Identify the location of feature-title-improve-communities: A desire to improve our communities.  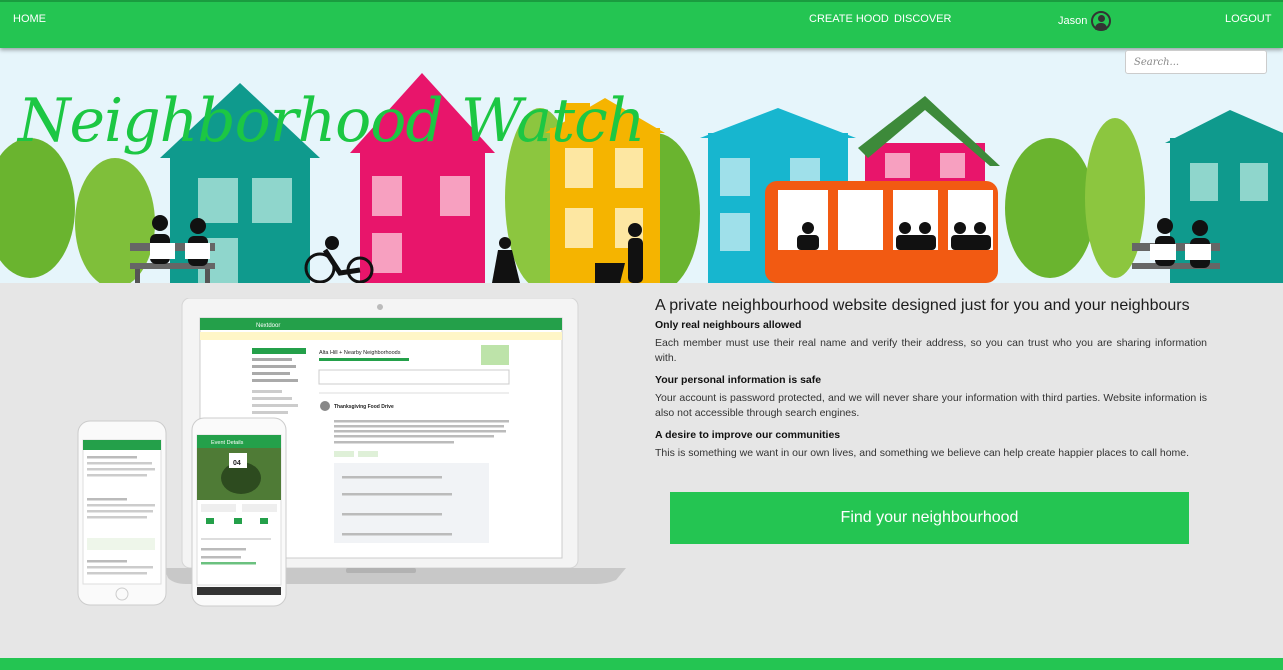
(748, 435).